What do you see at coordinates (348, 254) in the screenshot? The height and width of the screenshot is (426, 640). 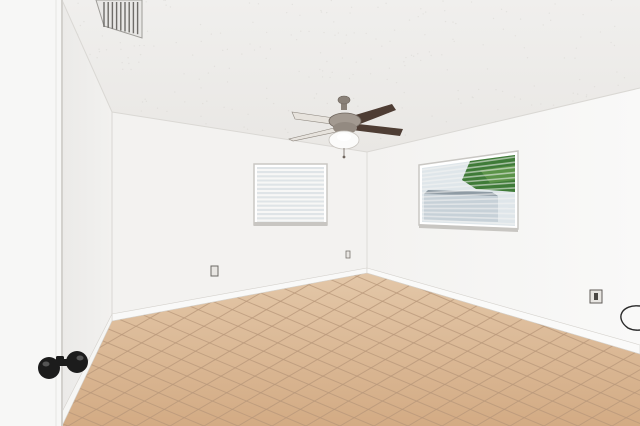 I see `wall-outlet-back-small` at bounding box center [348, 254].